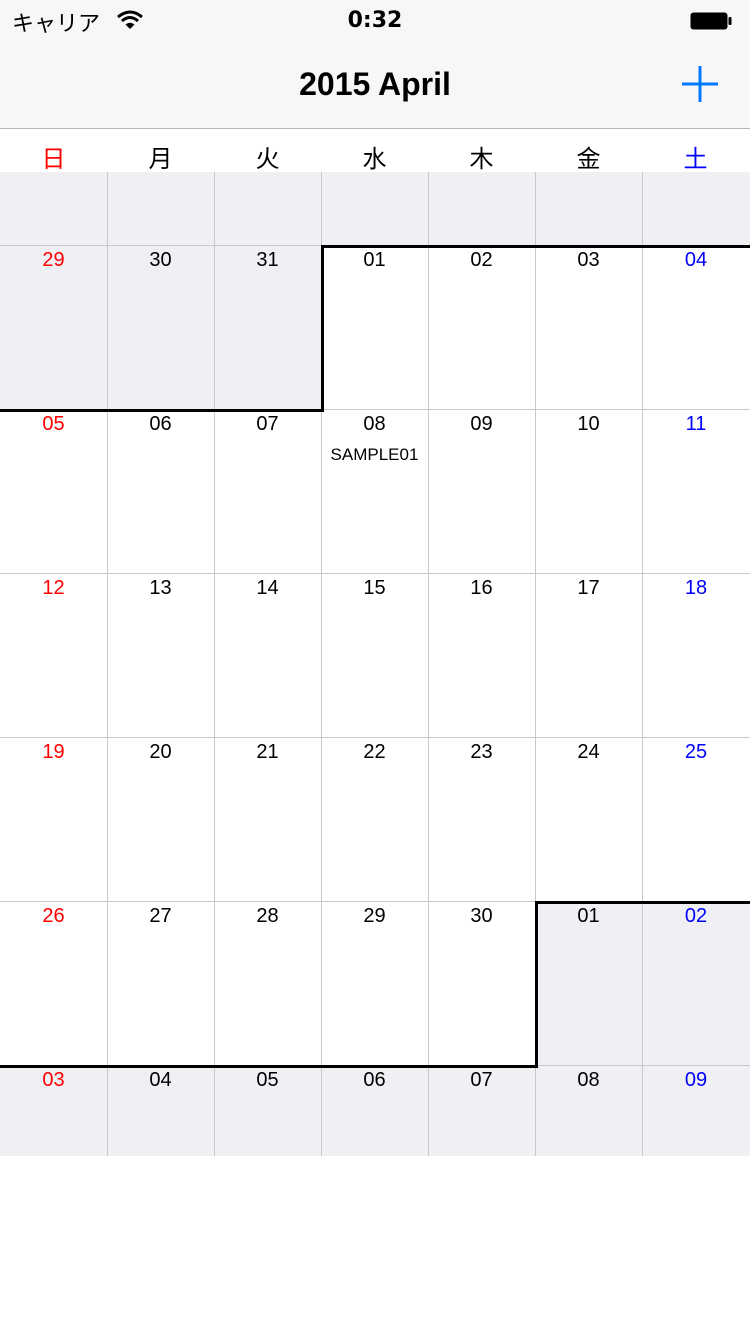  I want to click on event-label: SAMPLE01, so click(374, 455).